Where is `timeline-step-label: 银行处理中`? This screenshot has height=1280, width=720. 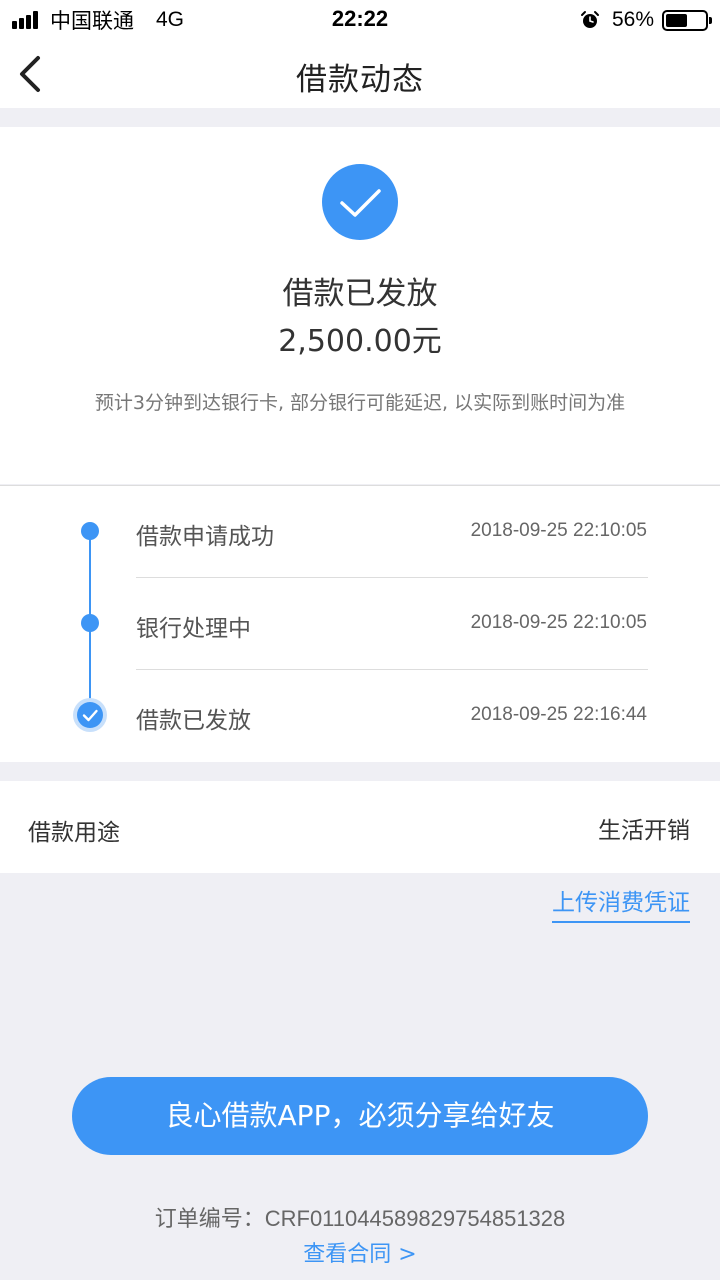
timeline-step-label: 银行处理中 is located at coordinates (193, 629).